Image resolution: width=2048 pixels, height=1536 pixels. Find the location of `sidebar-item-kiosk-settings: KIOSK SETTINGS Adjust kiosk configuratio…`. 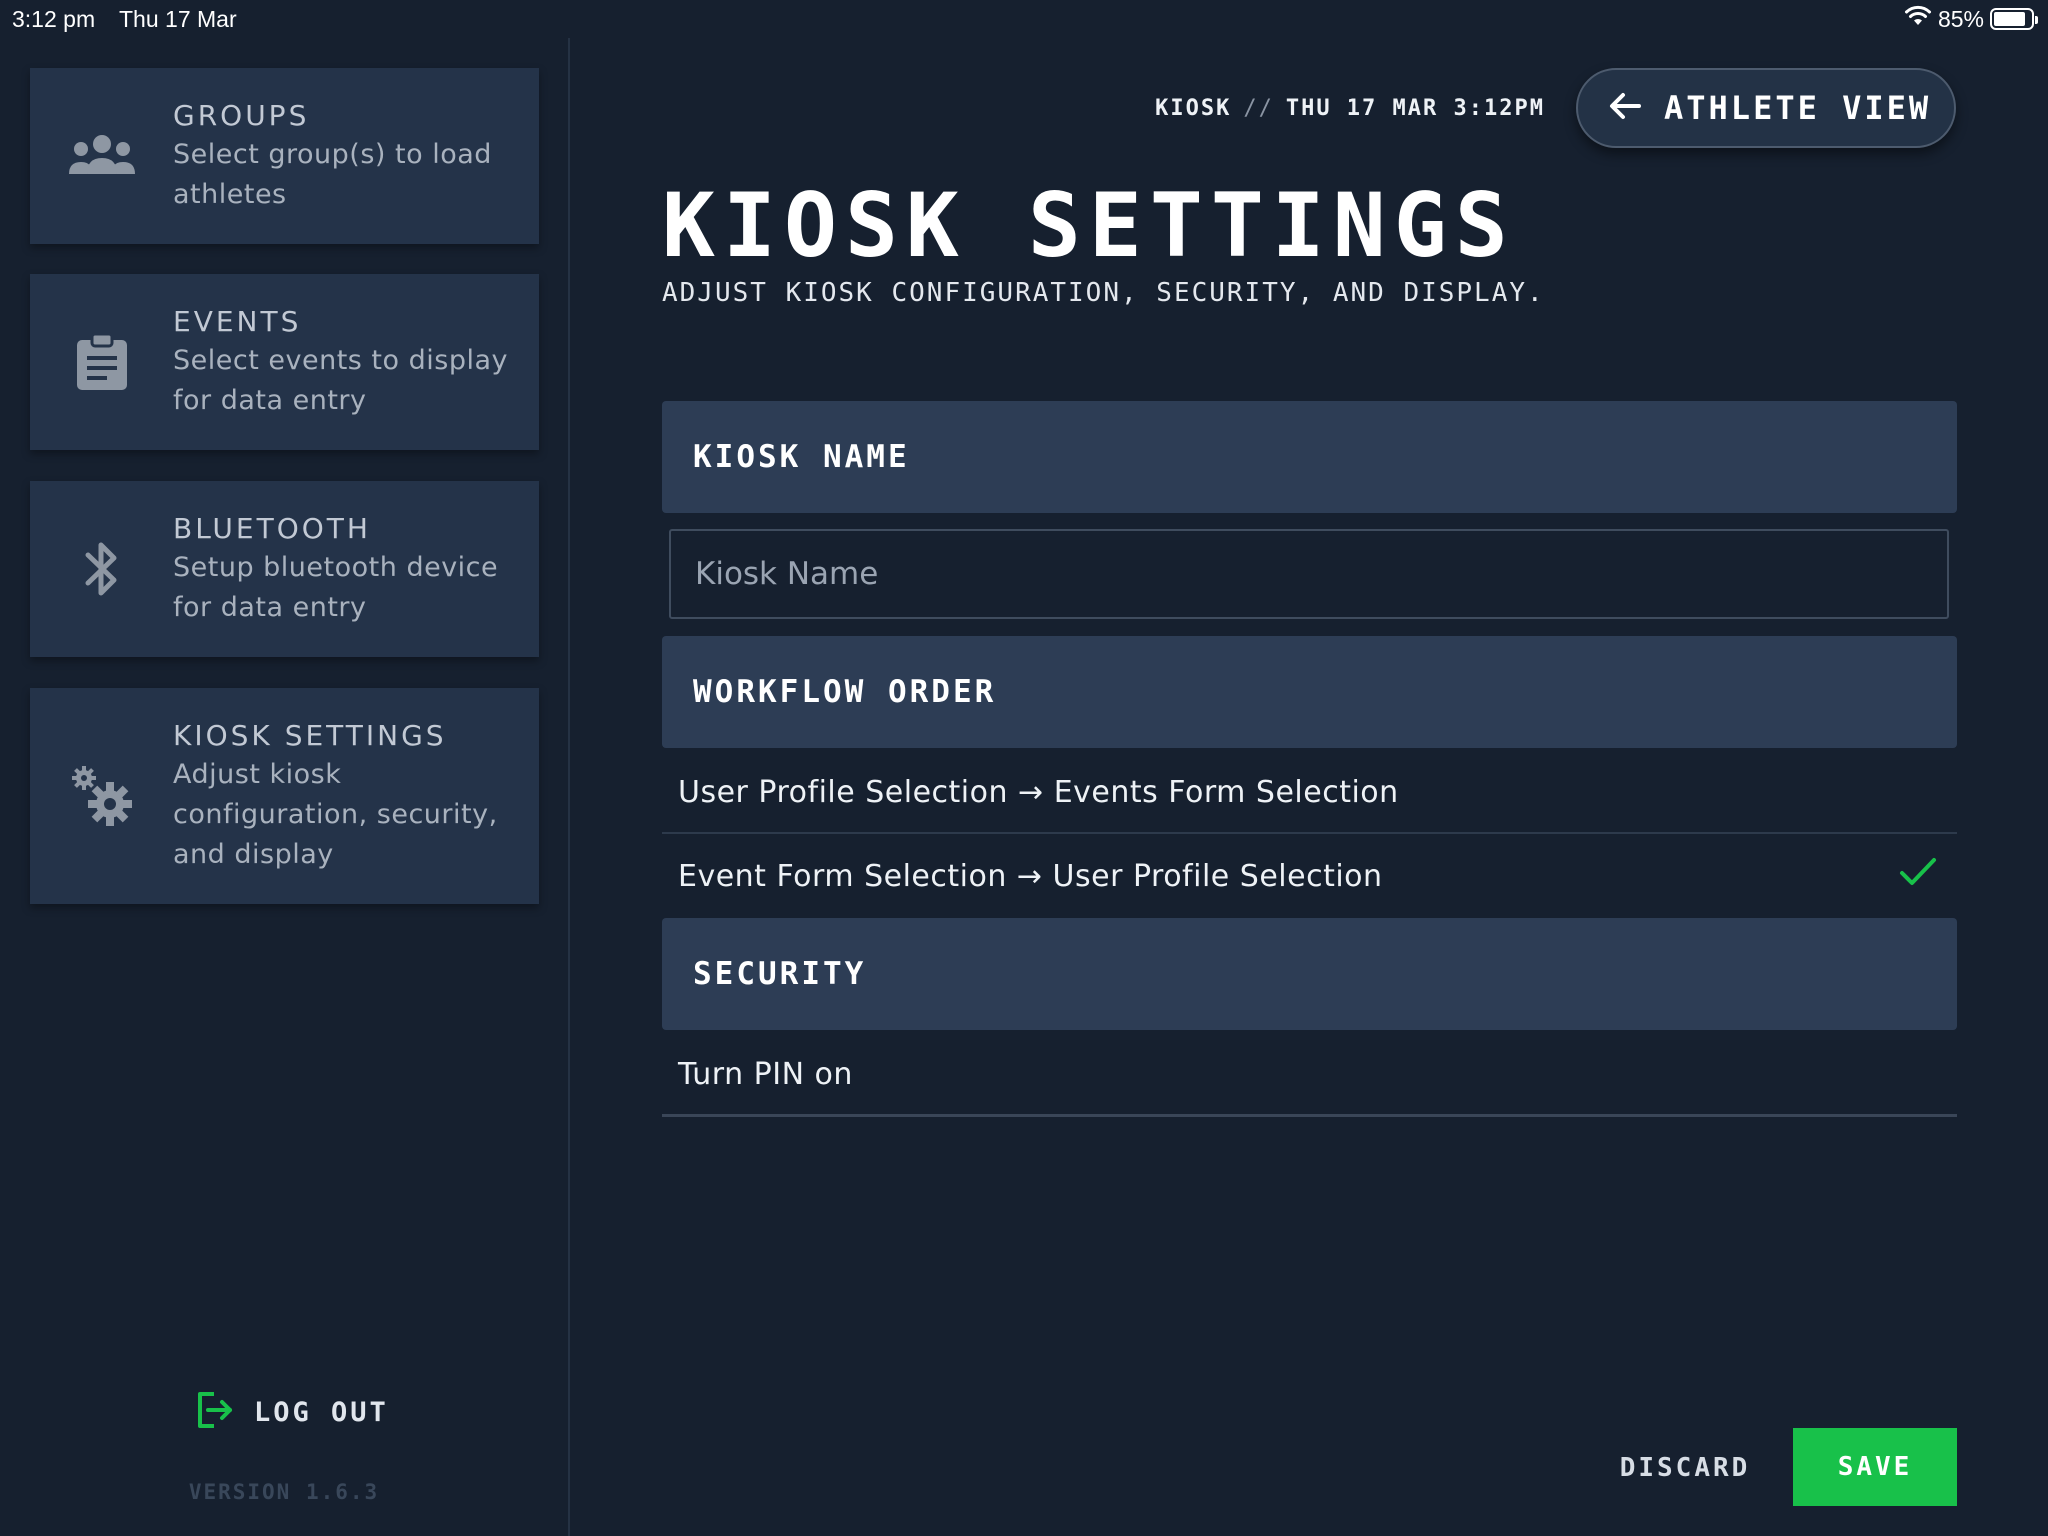

sidebar-item-kiosk-settings: KIOSK SETTINGS Adjust kiosk configuratio… is located at coordinates (284, 796).